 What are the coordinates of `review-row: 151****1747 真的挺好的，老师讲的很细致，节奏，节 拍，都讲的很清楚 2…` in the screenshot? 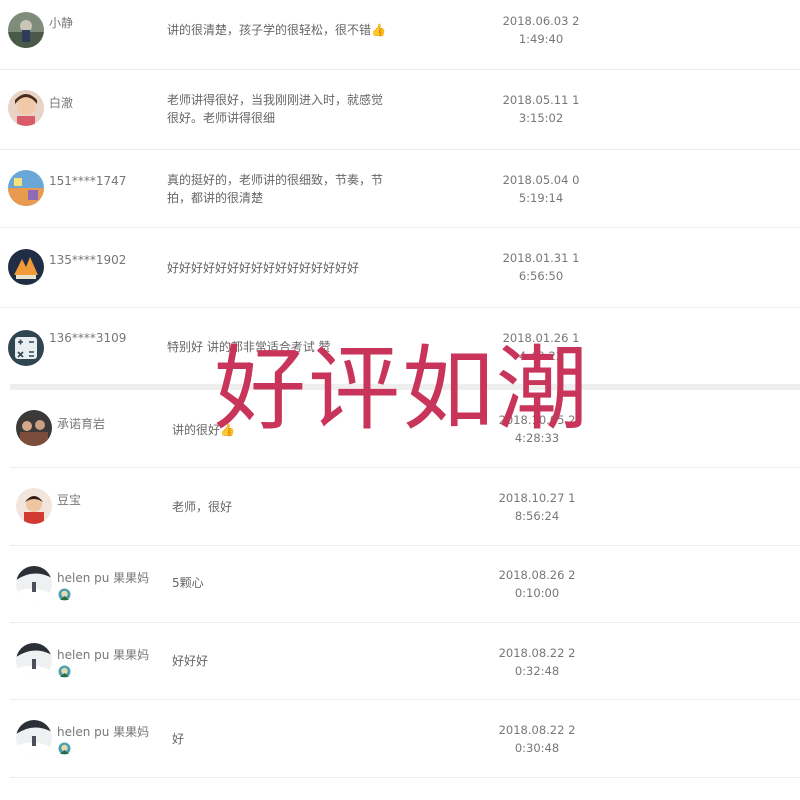 It's located at (400, 189).